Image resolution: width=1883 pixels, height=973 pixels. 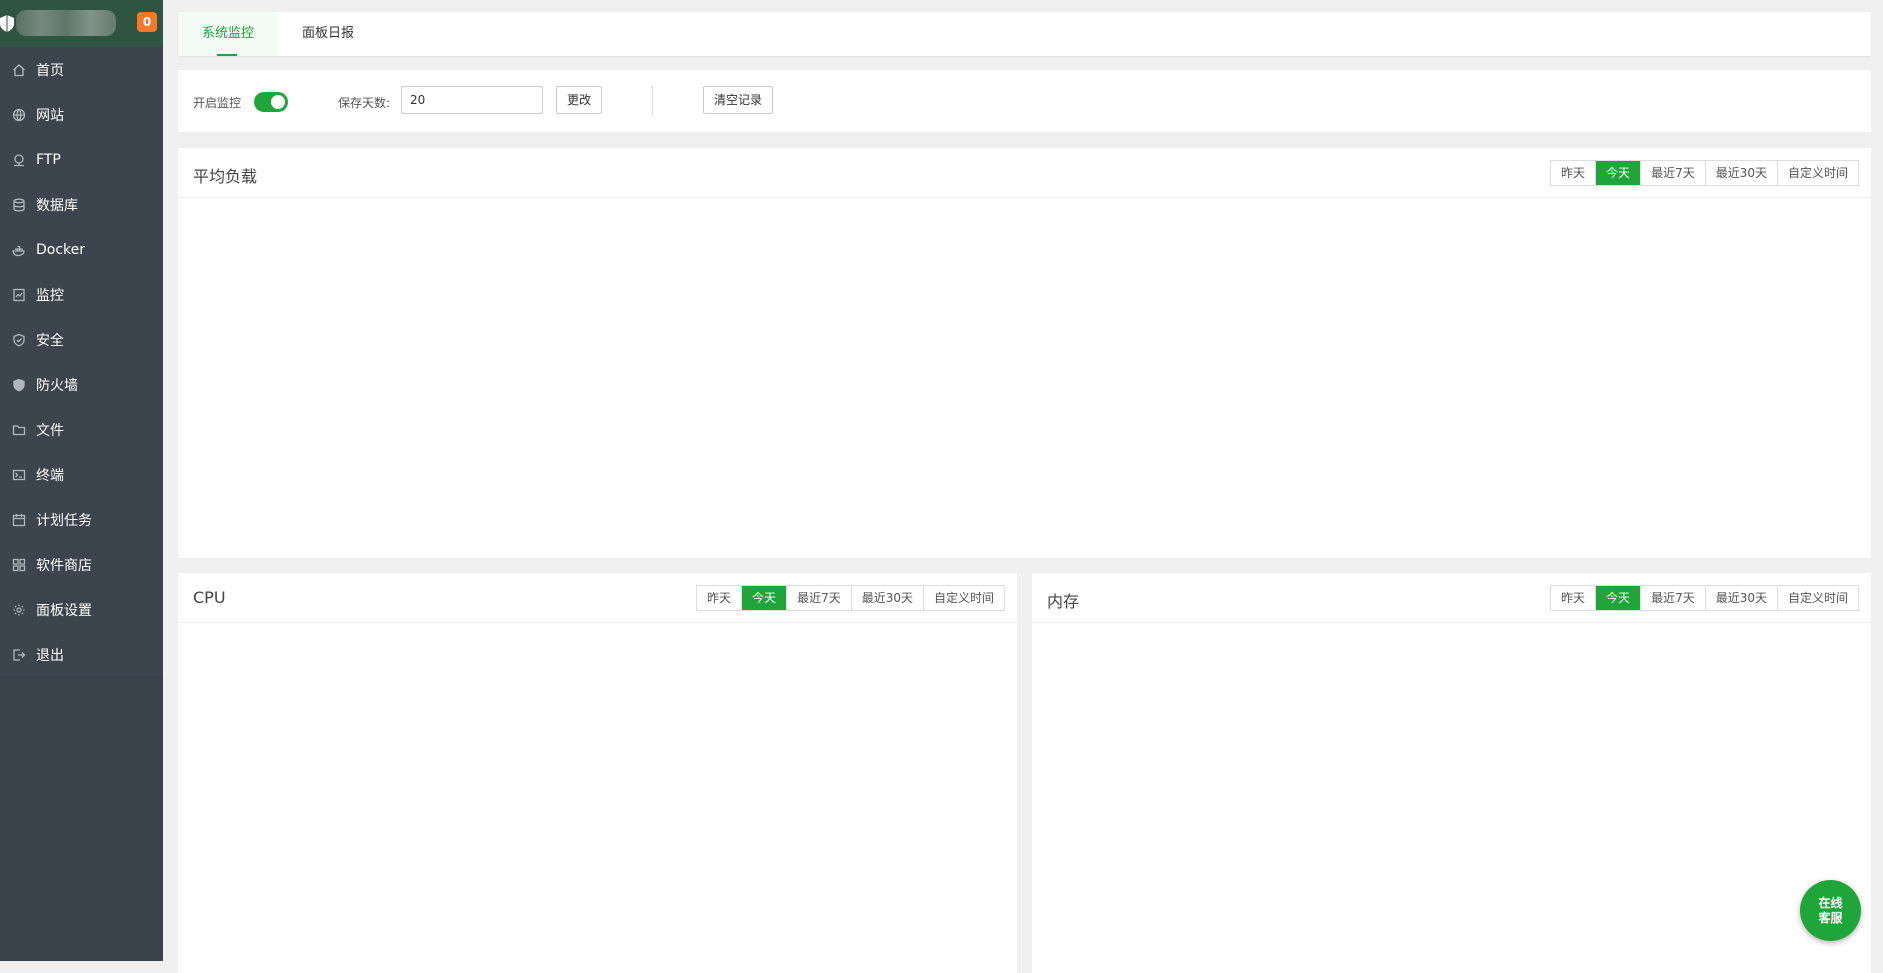 What do you see at coordinates (19, 430) in the screenshot?
I see `folder-icon` at bounding box center [19, 430].